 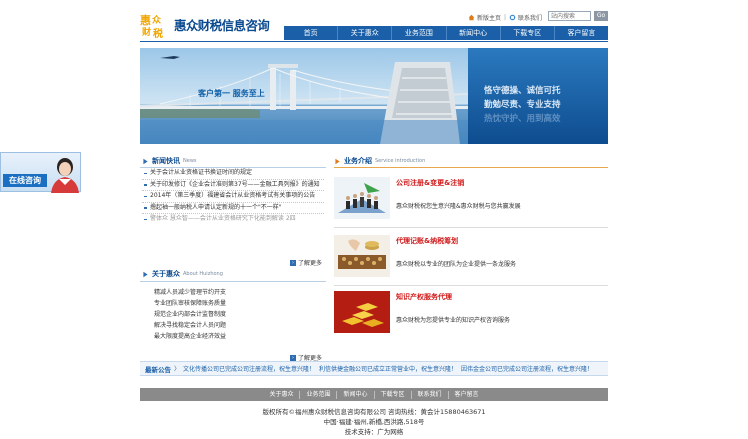 What do you see at coordinates (392, 394) in the screenshot?
I see `footer-link-downloads: 下载专区` at bounding box center [392, 394].